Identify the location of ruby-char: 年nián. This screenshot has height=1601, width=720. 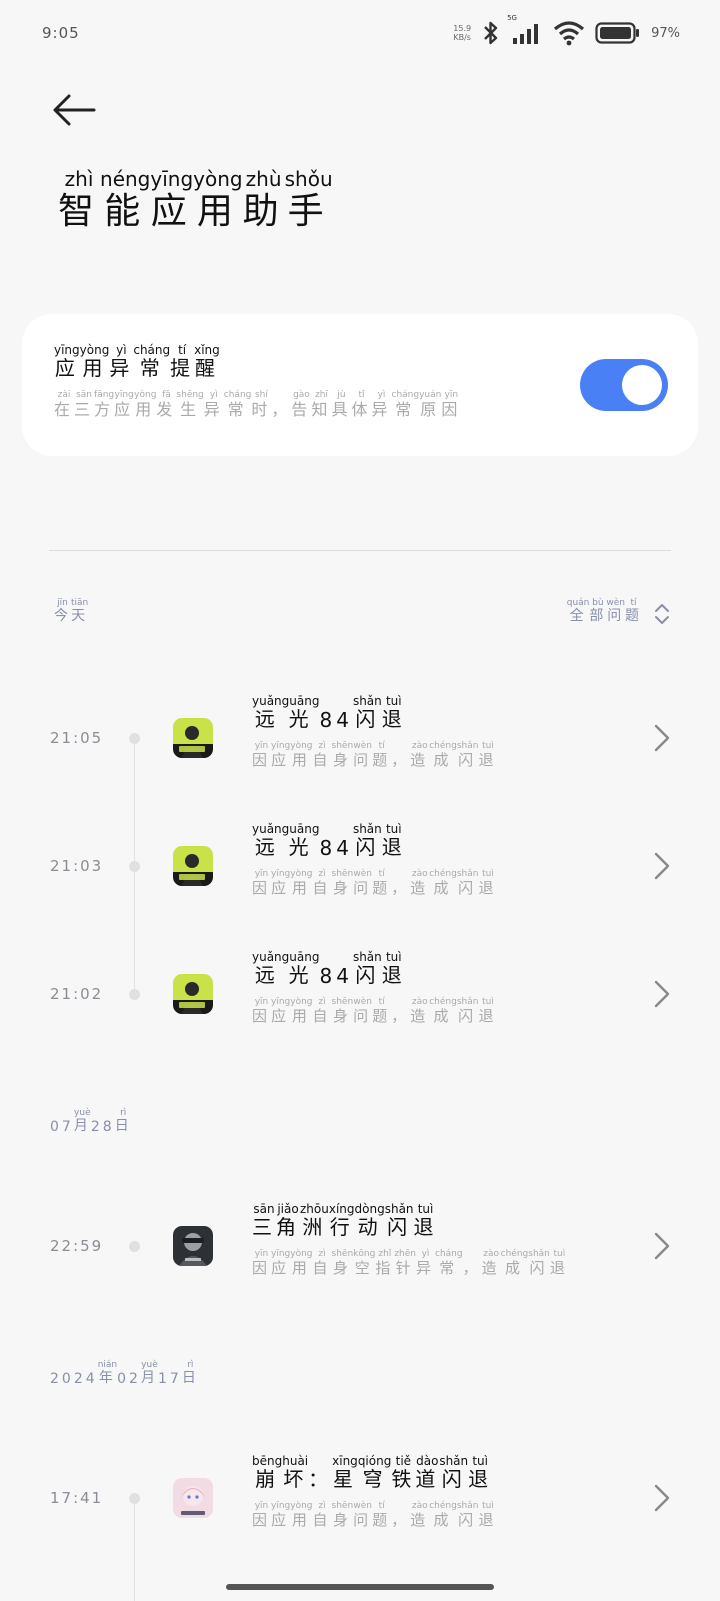
(107, 1373).